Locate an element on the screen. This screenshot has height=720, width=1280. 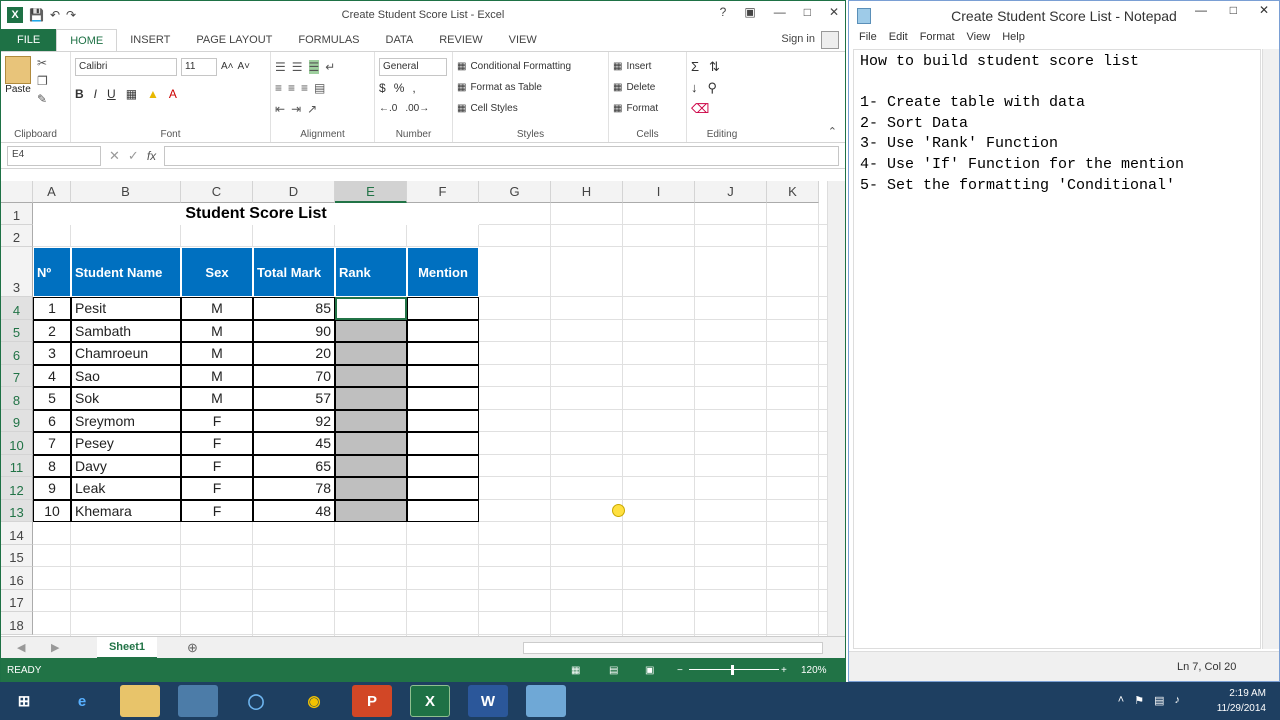
table-cell: 90 is located at coordinates (294, 330).